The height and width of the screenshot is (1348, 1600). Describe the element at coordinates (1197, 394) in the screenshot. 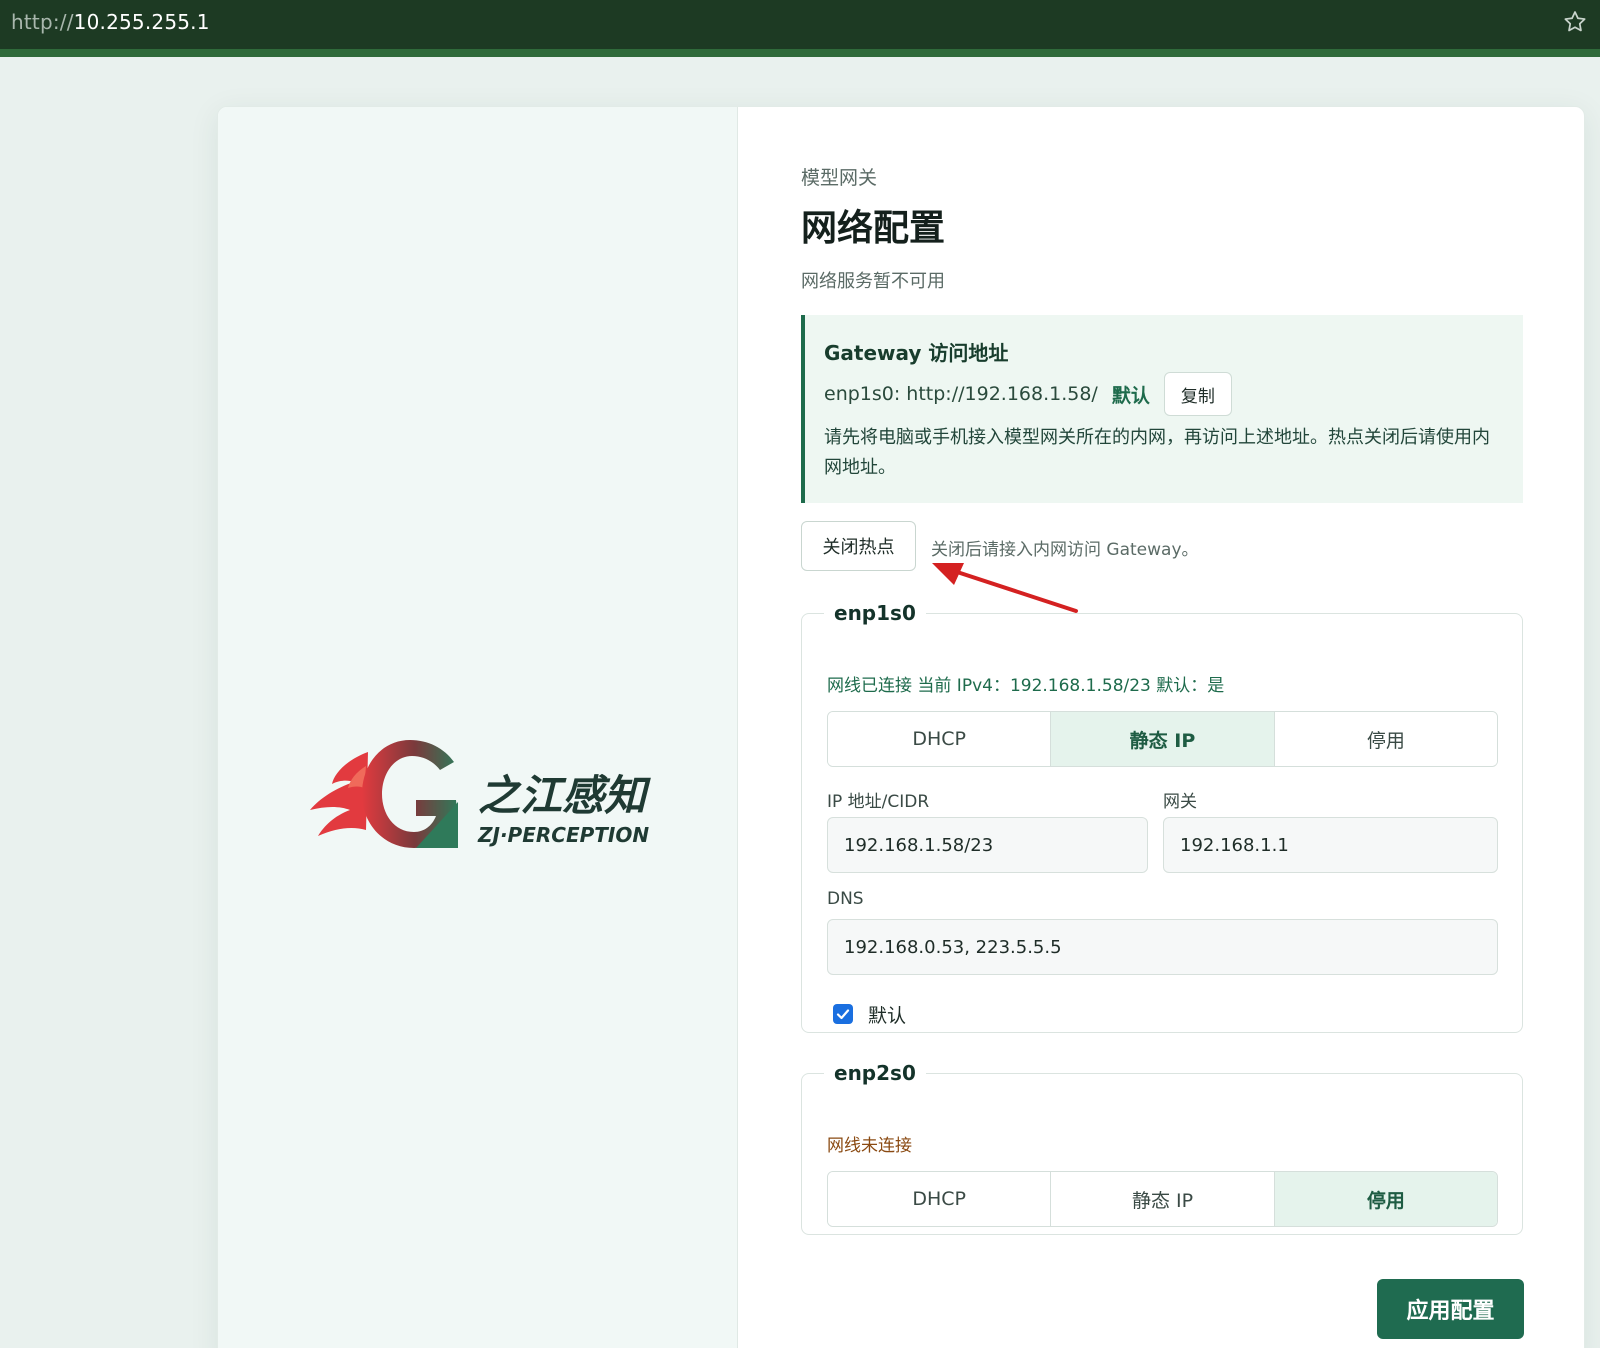

I see `copy-button: 复制` at that location.